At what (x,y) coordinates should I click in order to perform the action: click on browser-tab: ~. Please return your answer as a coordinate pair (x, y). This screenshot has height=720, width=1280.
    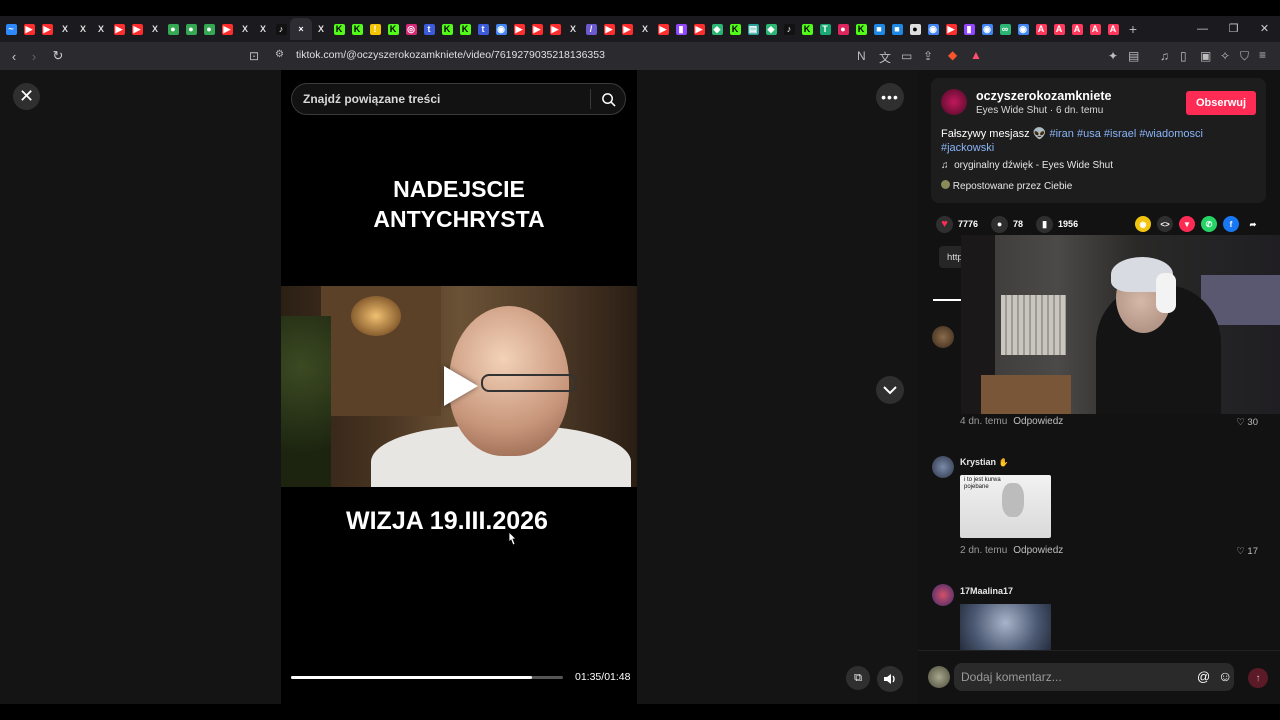
    Looking at the image, I should click on (11, 29).